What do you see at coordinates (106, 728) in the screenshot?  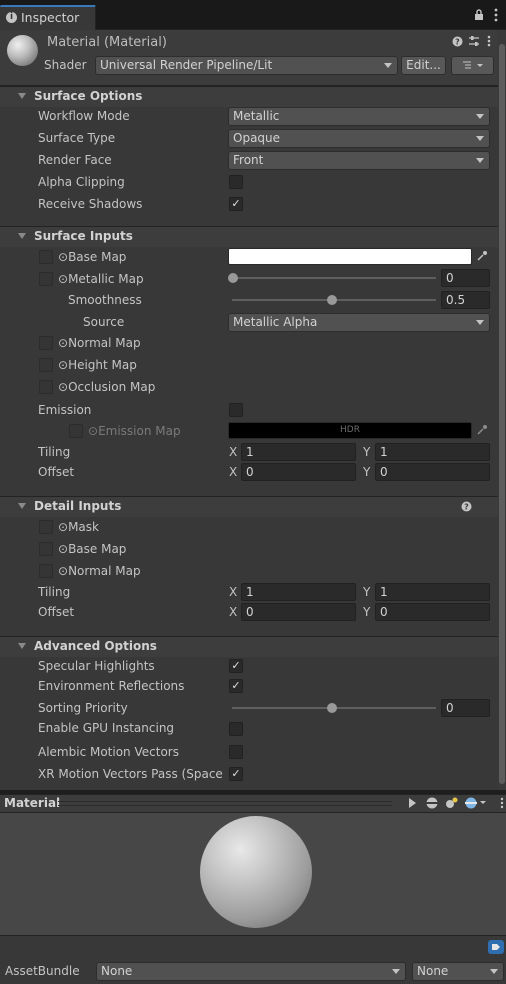 I see `gpu-instancing-label: Enable GPU Instancing` at bounding box center [106, 728].